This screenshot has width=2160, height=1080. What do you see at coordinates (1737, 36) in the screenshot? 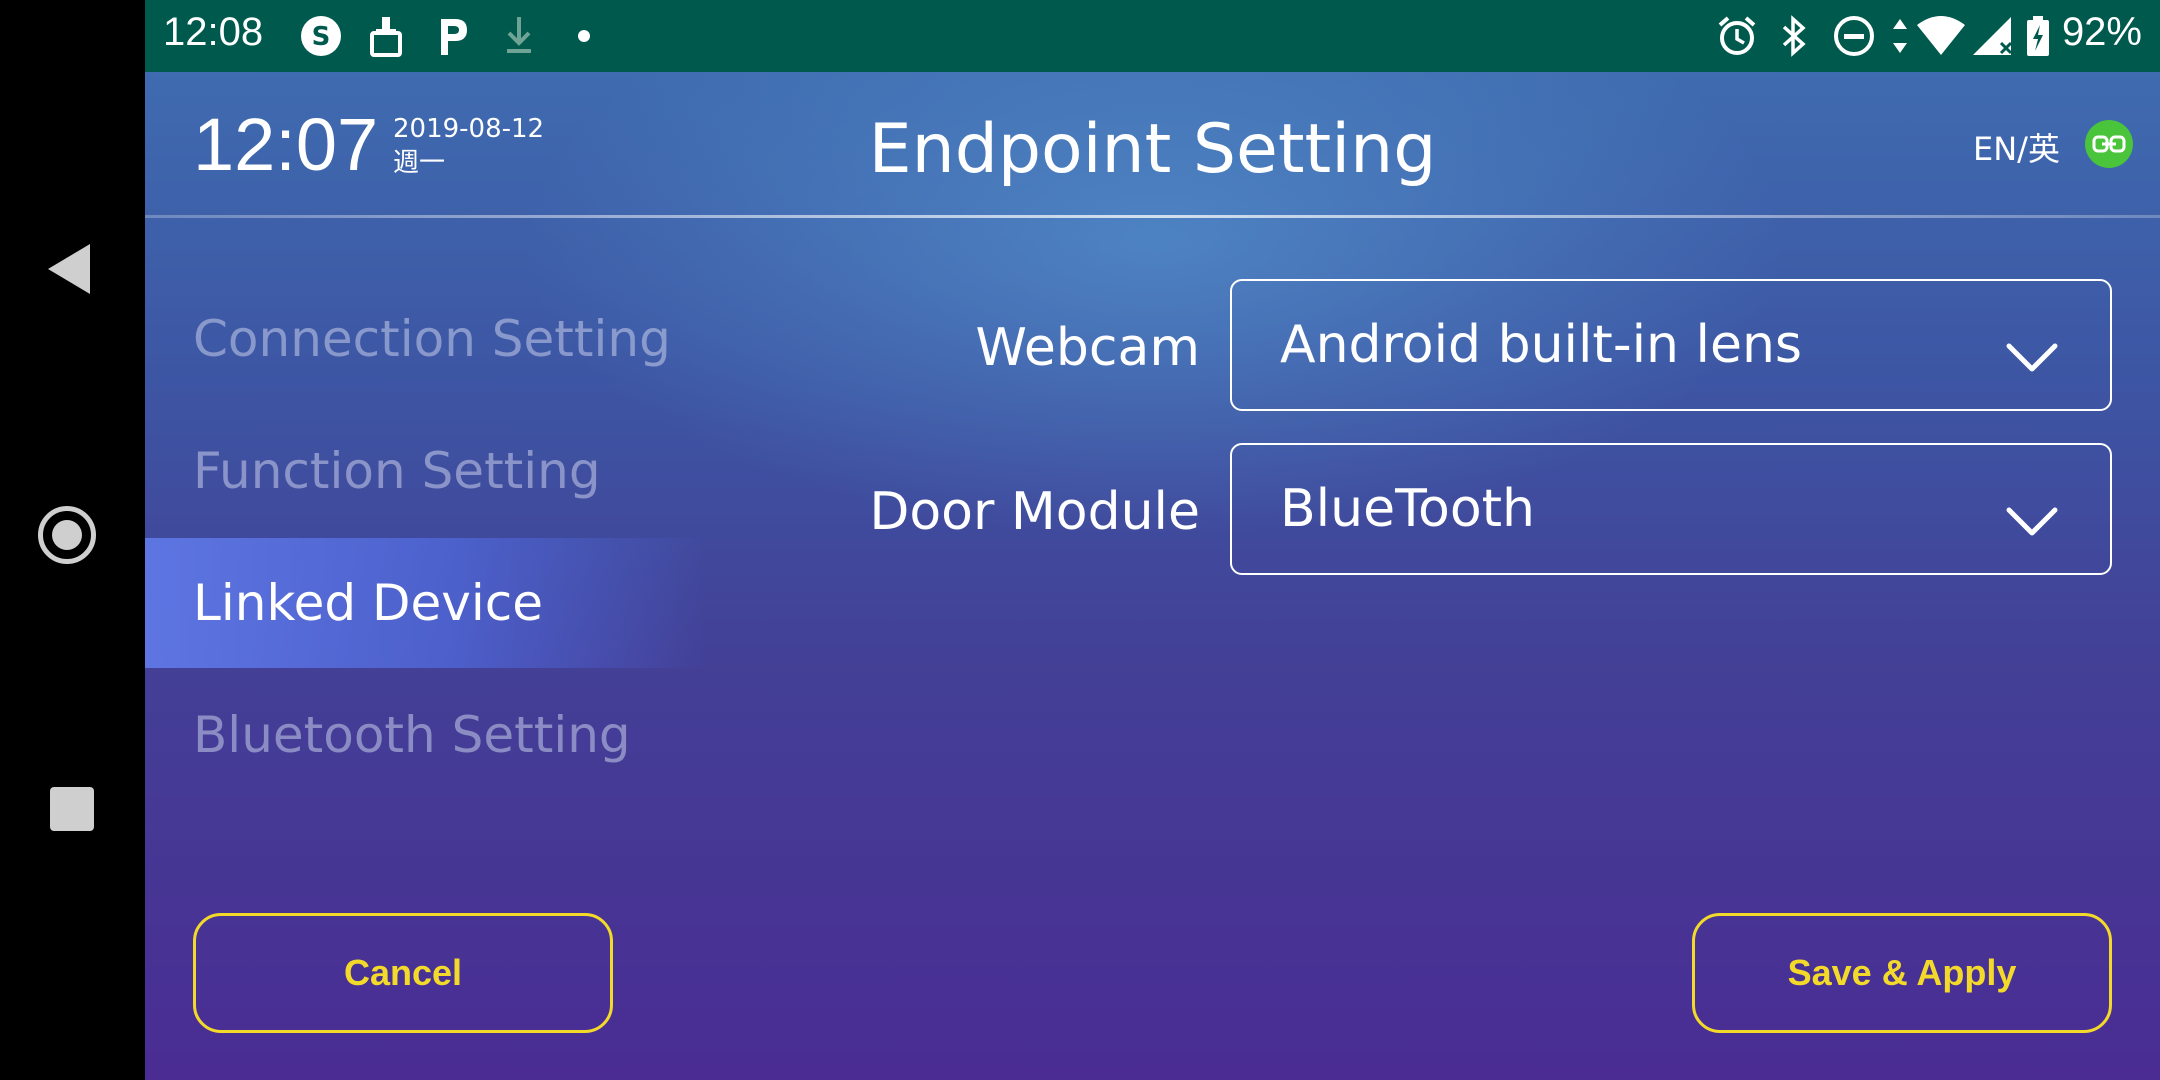
I see `alarm-icon` at bounding box center [1737, 36].